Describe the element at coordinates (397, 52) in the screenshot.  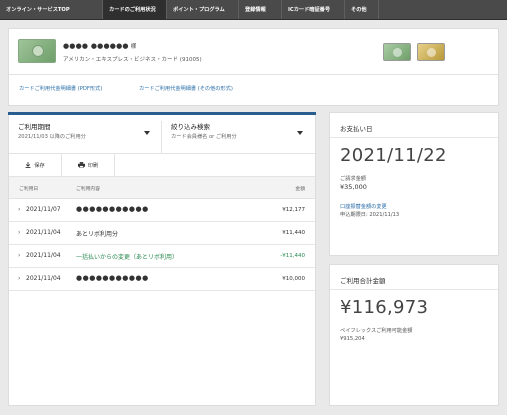
I see `card-switch-green` at that location.